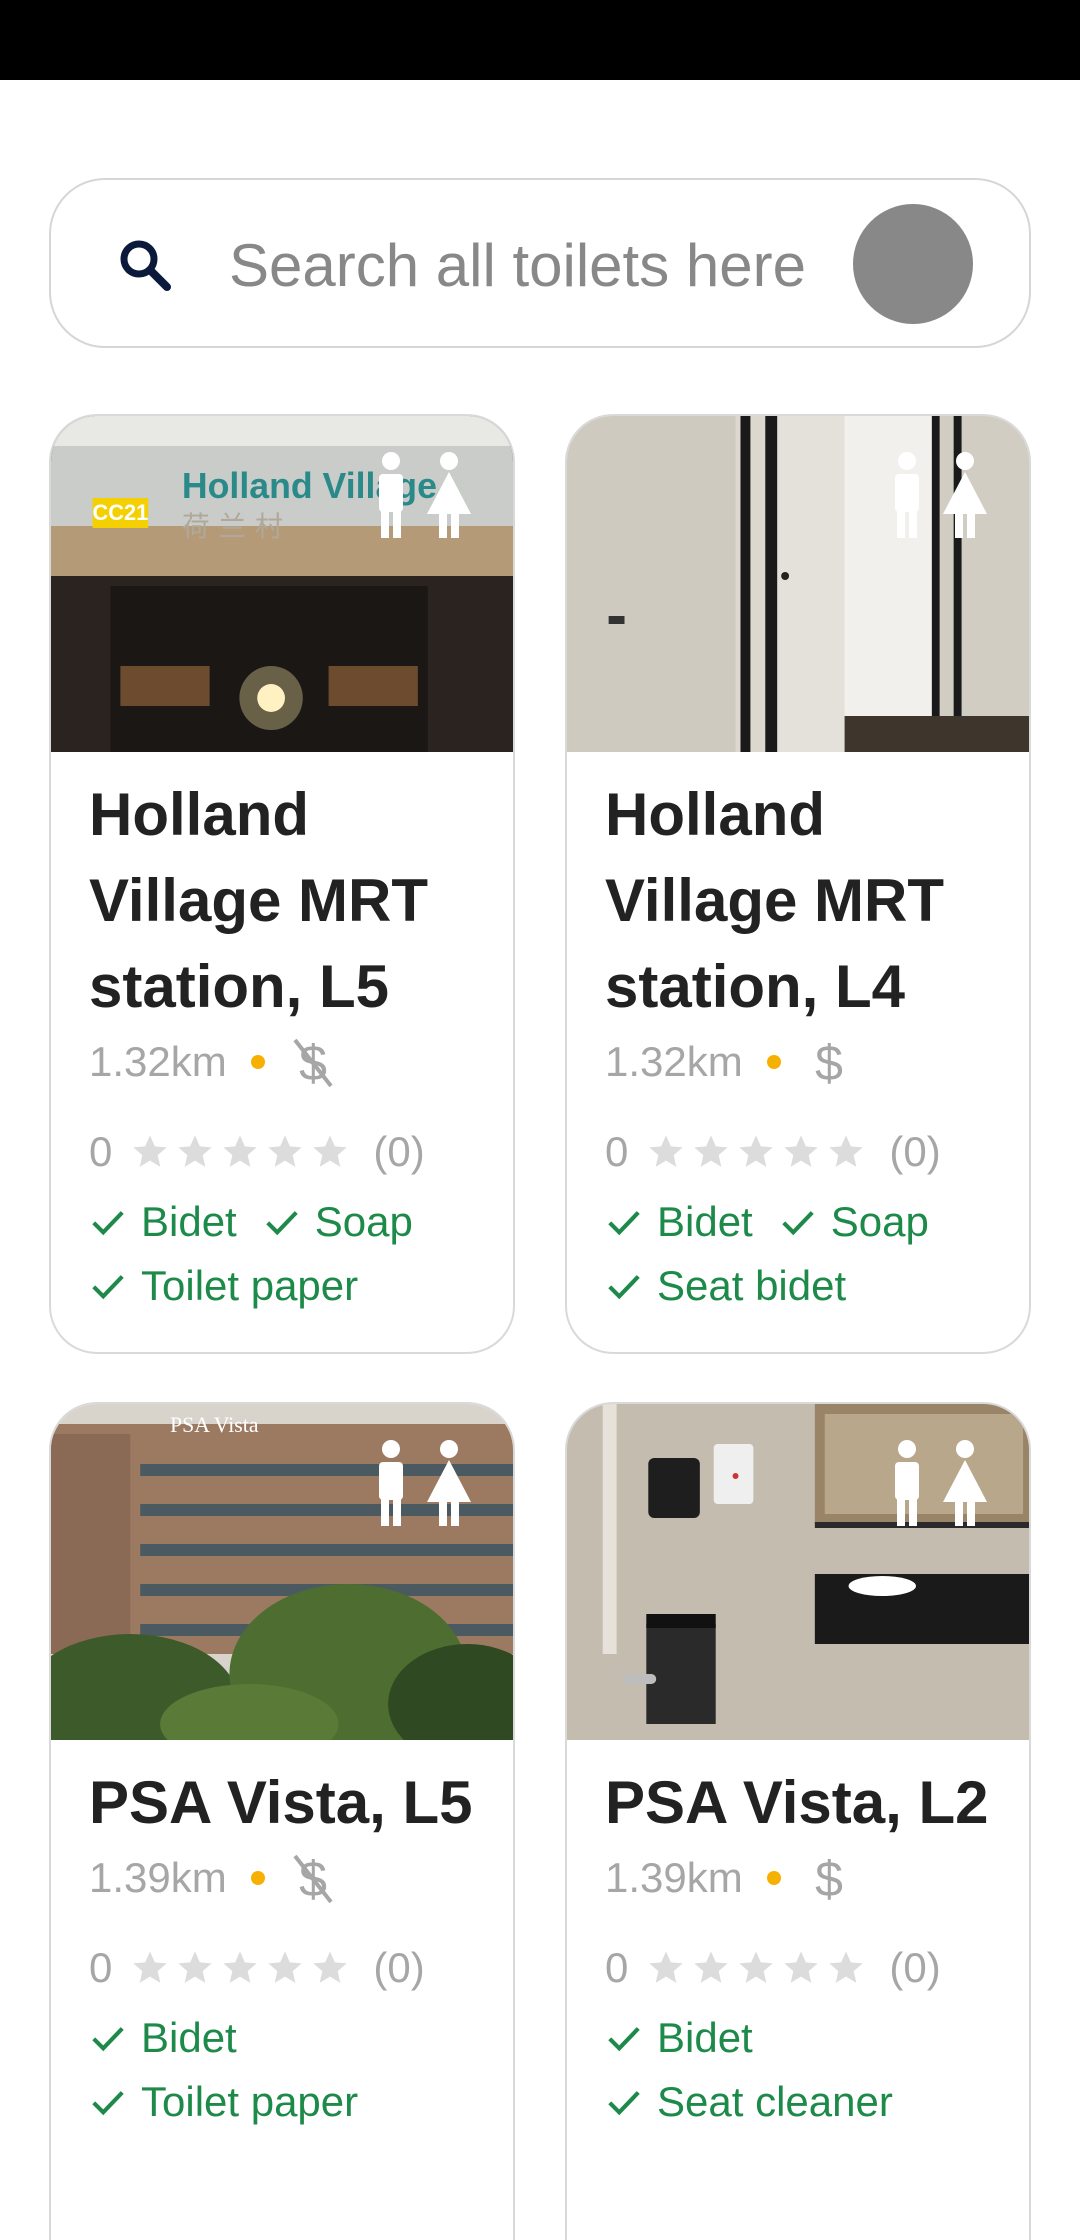  I want to click on feature-list: Bidet Soap Seat bidet, so click(798, 1254).